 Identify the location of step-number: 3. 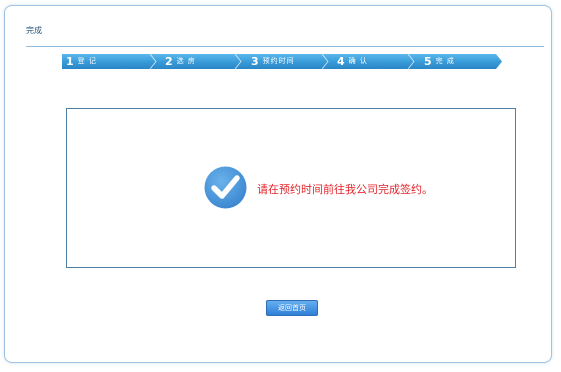
(255, 61).